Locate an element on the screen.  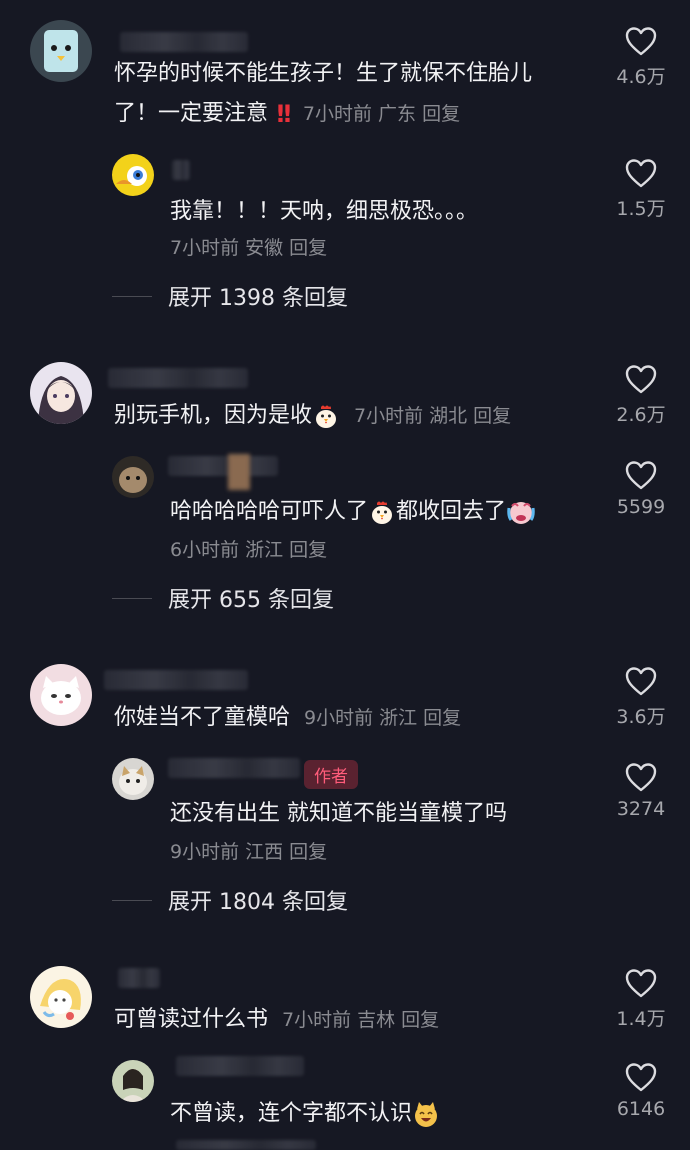
like-button: 1.4万 is located at coordinates (641, 999).